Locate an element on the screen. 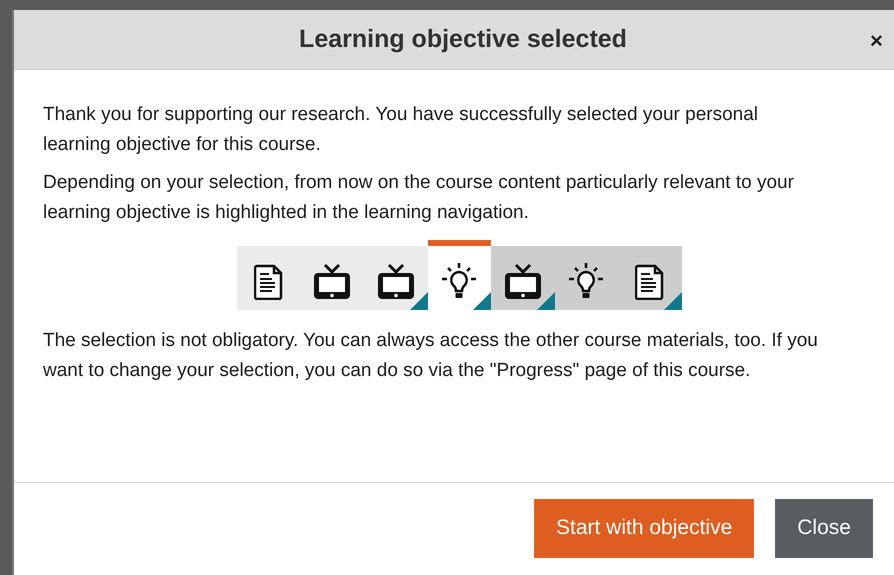  close-button: Close is located at coordinates (824, 528).